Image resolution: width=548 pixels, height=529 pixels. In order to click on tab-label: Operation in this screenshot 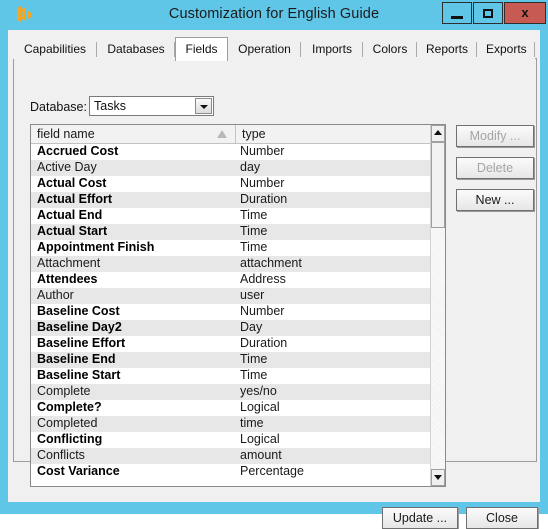, I will do `click(264, 49)`.